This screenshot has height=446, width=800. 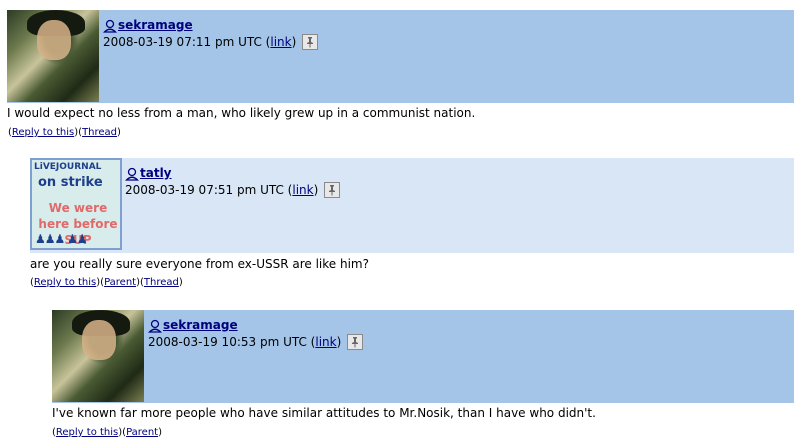 I want to click on userpic-strike: on strike, so click(x=70, y=182).